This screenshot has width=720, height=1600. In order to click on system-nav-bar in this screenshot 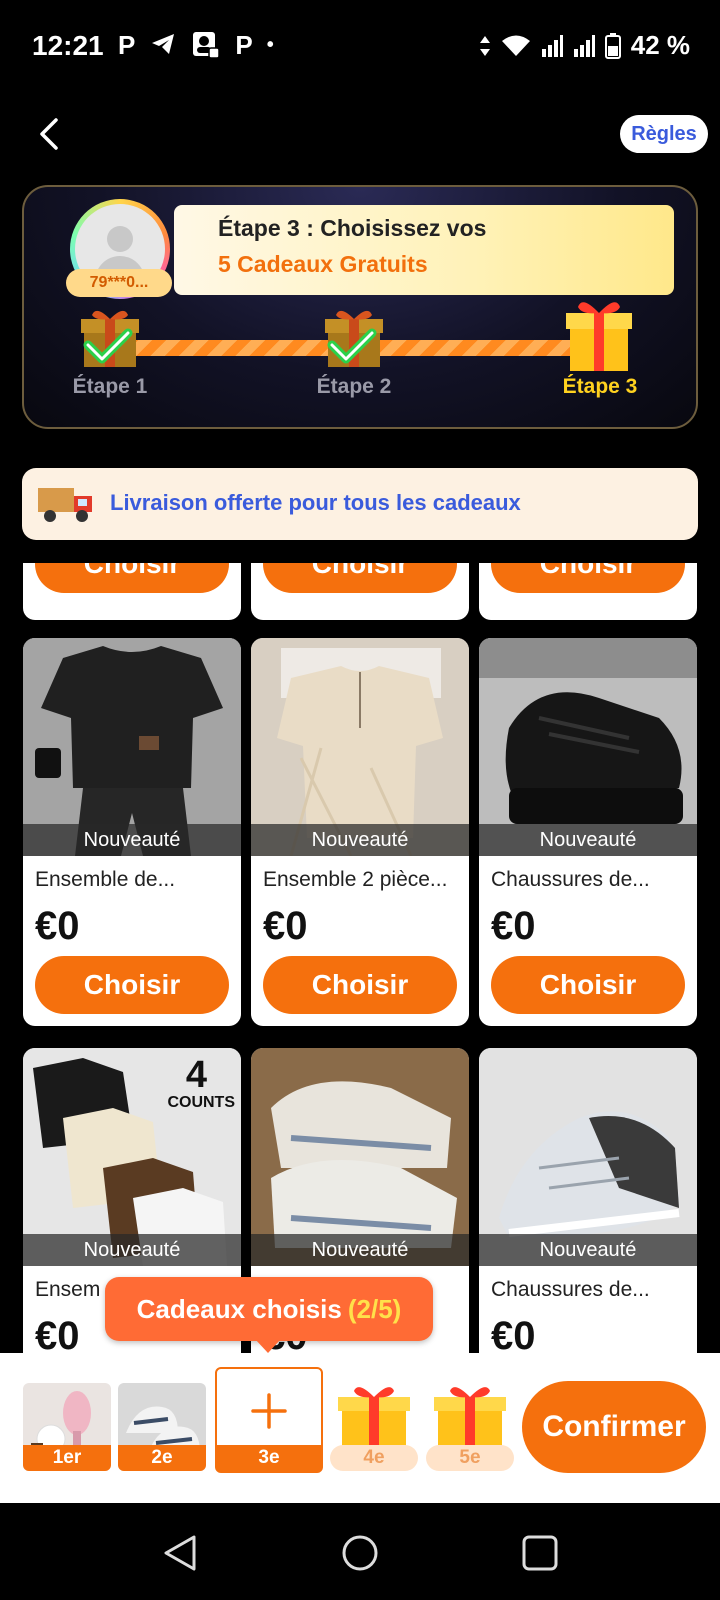, I will do `click(360, 1551)`.